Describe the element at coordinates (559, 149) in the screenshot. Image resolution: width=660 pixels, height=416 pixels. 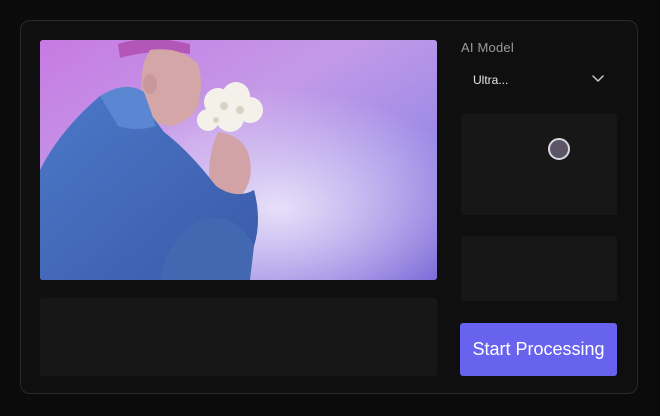
I see `slider-knob` at that location.